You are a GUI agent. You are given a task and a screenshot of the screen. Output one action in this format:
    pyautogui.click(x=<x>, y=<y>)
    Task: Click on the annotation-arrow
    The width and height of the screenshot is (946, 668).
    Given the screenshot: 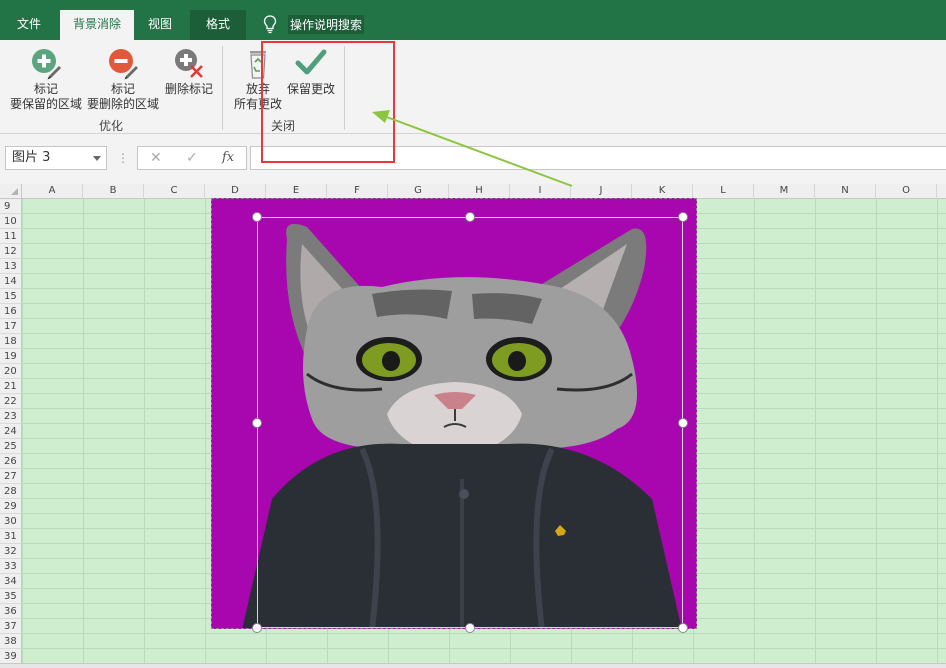 What is the action you would take?
    pyautogui.click(x=472, y=148)
    